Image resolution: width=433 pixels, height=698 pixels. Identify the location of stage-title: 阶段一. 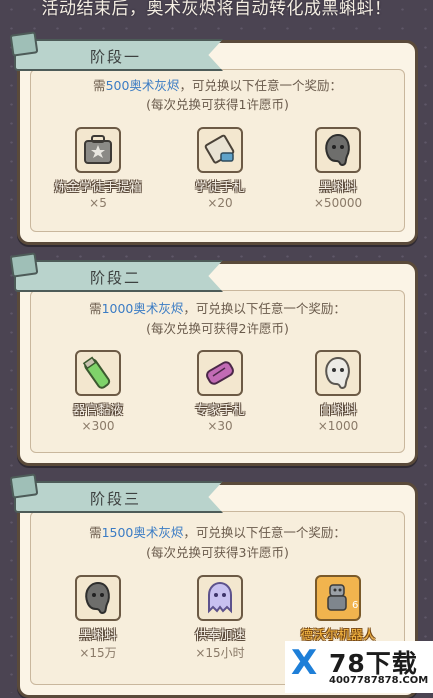
(116, 57).